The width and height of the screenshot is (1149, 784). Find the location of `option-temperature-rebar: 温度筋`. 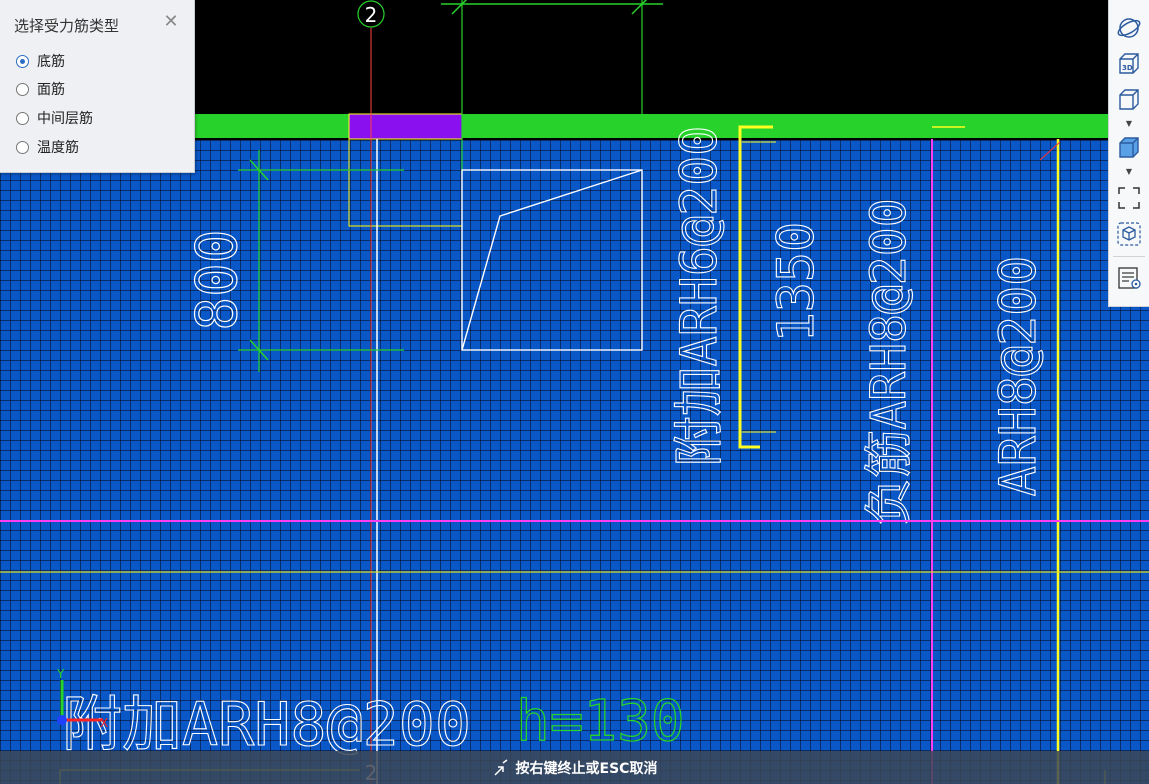

option-temperature-rebar: 温度筋 is located at coordinates (47, 147).